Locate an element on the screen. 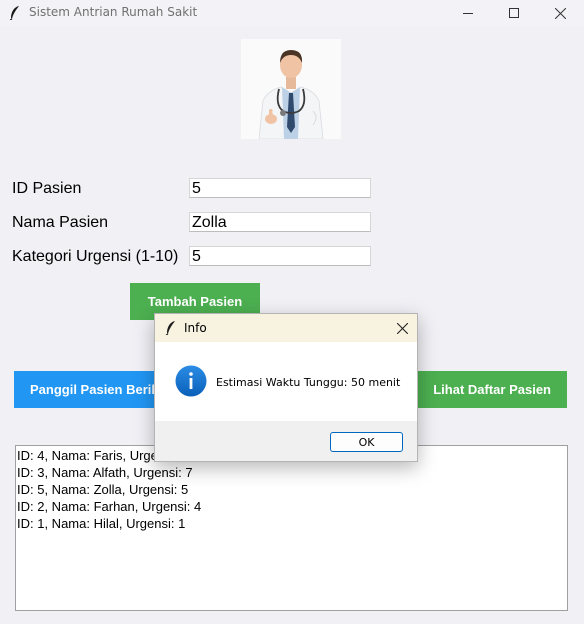  minimize-icon is located at coordinates (468, 13).